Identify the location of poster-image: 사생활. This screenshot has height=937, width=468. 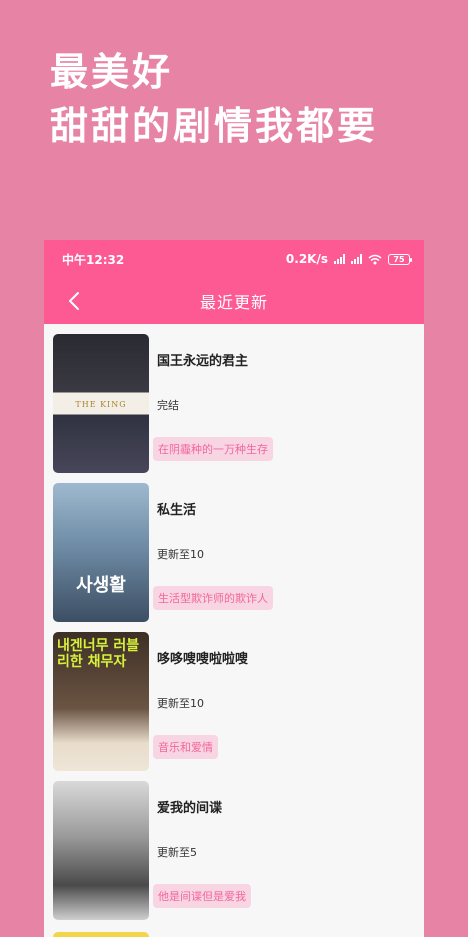
(101, 552).